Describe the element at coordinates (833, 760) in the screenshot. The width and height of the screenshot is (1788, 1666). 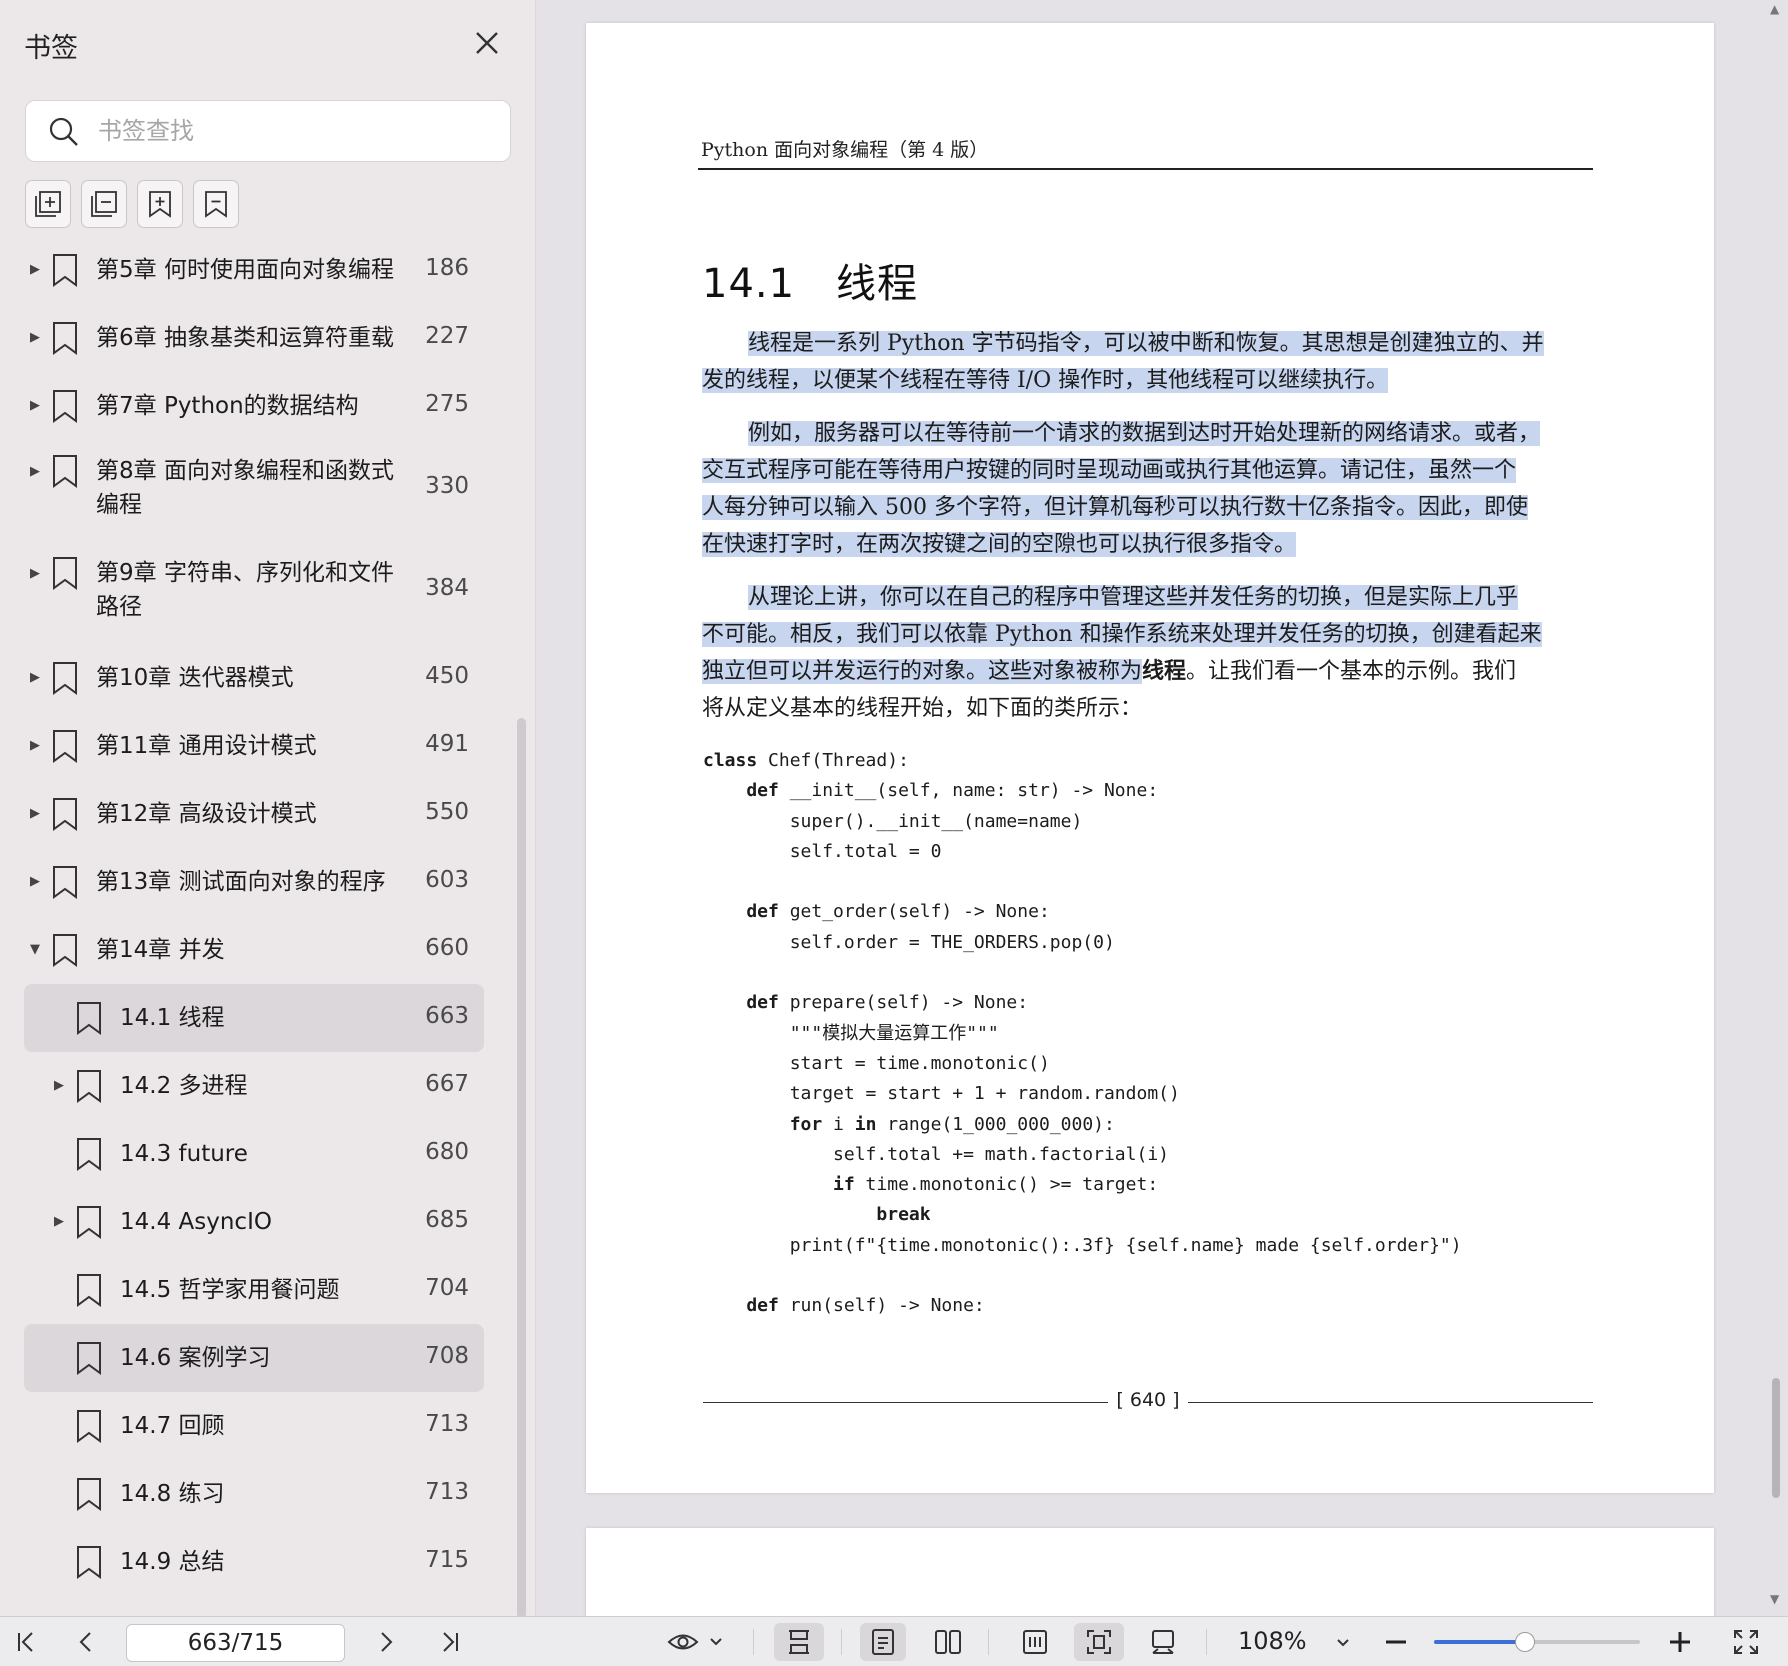
I see `code-line: Chef(Thread):` at that location.